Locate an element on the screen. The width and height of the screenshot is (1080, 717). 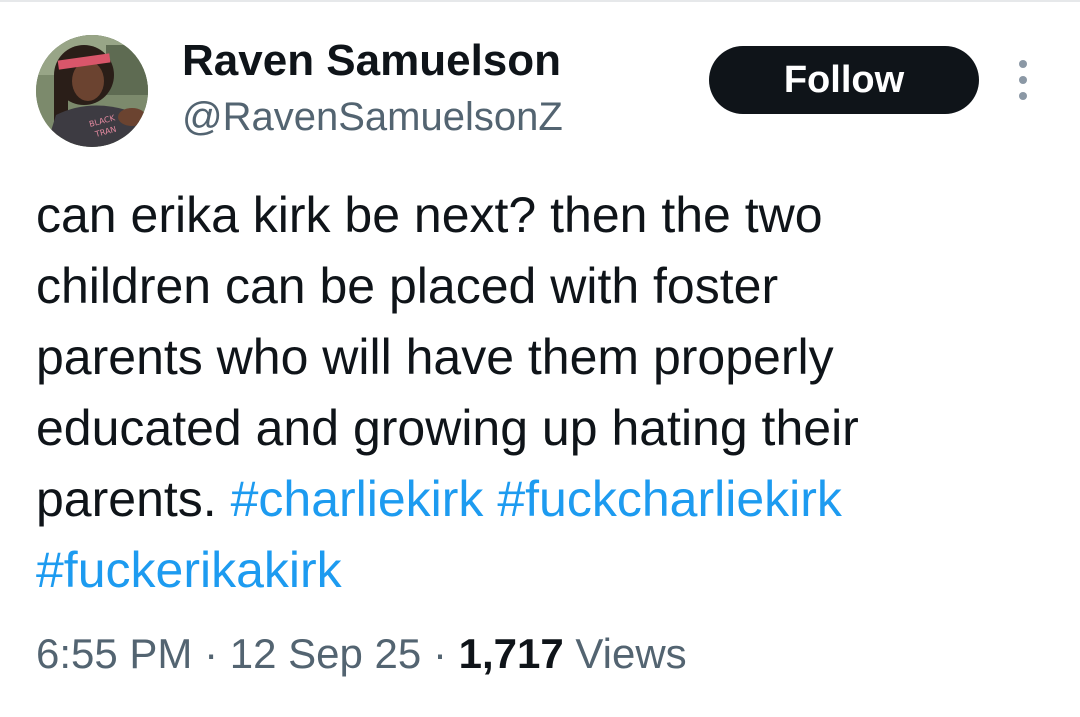
avatar: BLACK TRAN is located at coordinates (92, 91).